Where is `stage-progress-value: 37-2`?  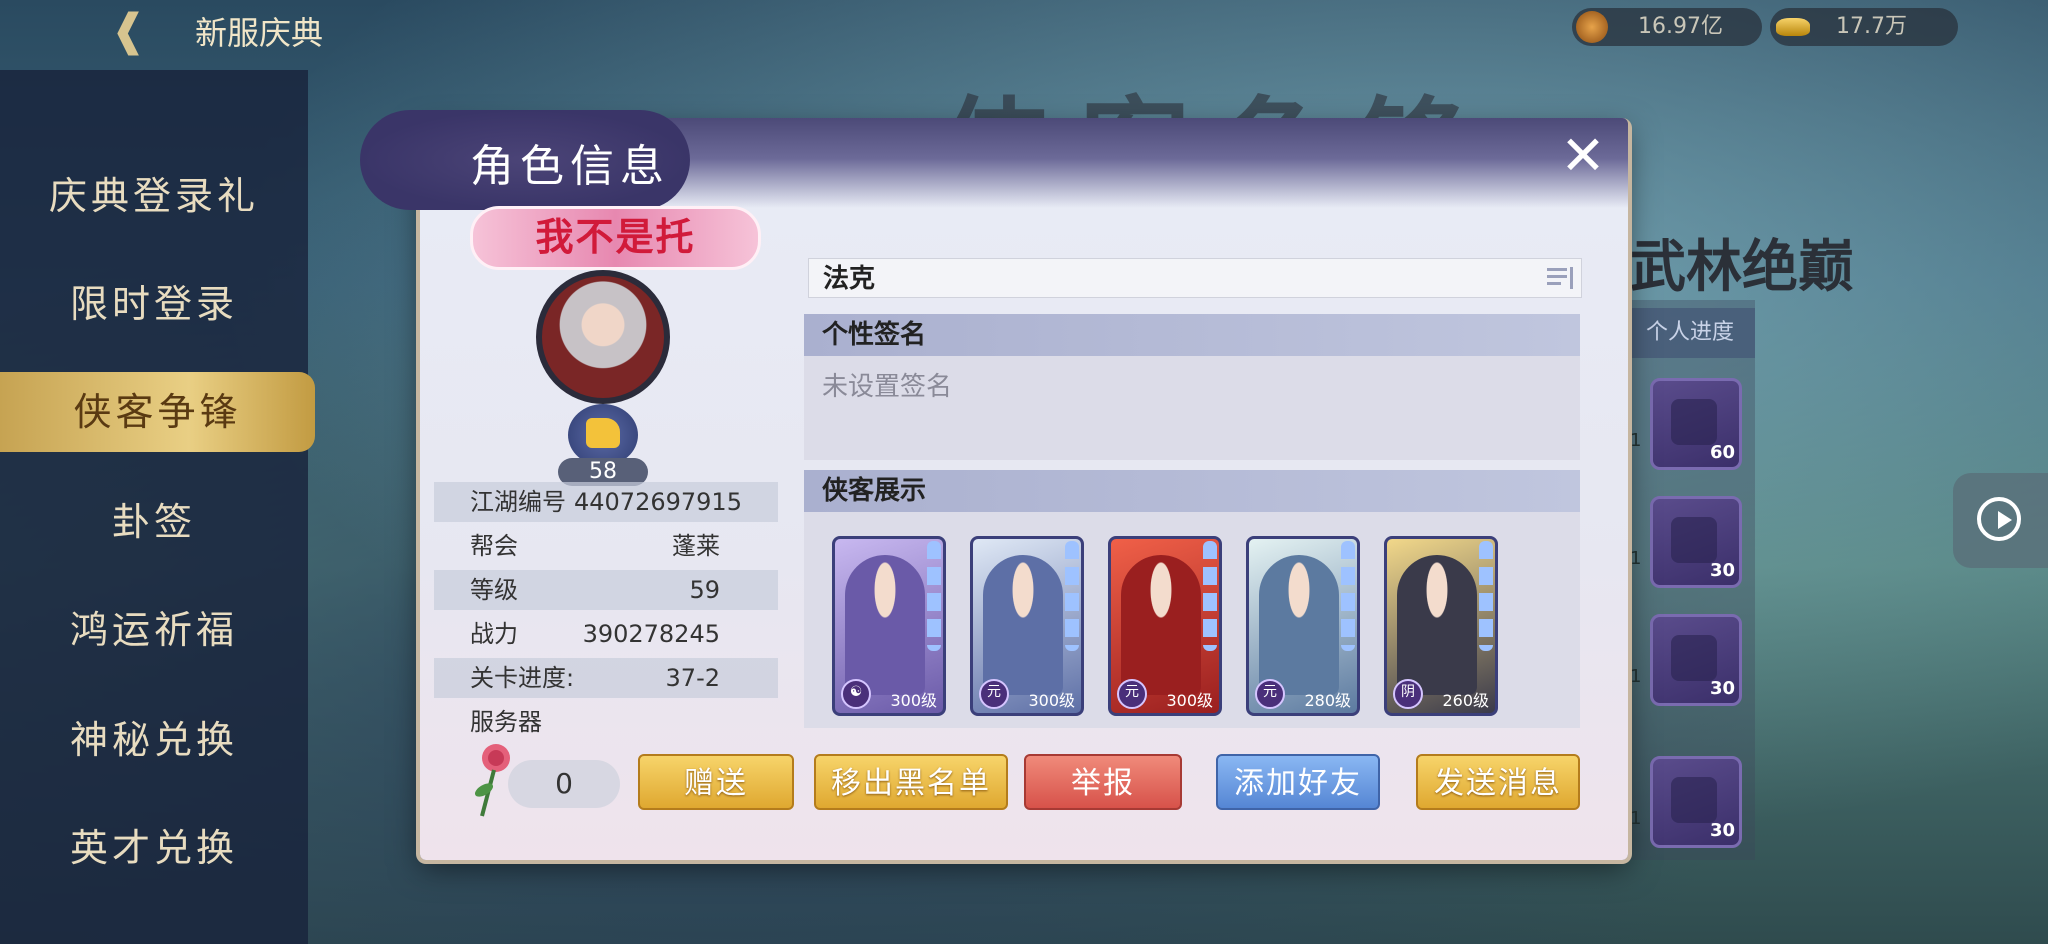 stage-progress-value: 37-2 is located at coordinates (692, 678).